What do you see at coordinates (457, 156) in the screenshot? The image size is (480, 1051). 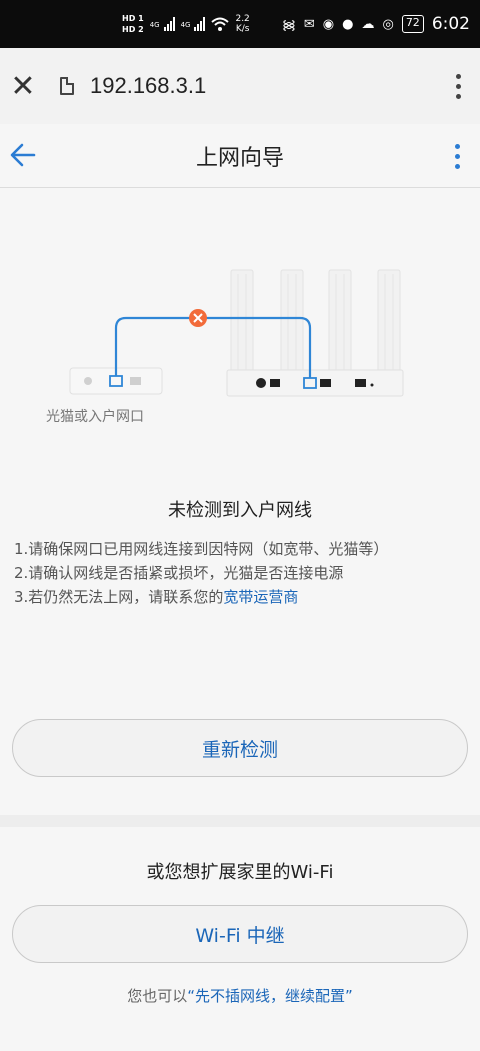 I see `more-options-icon` at bounding box center [457, 156].